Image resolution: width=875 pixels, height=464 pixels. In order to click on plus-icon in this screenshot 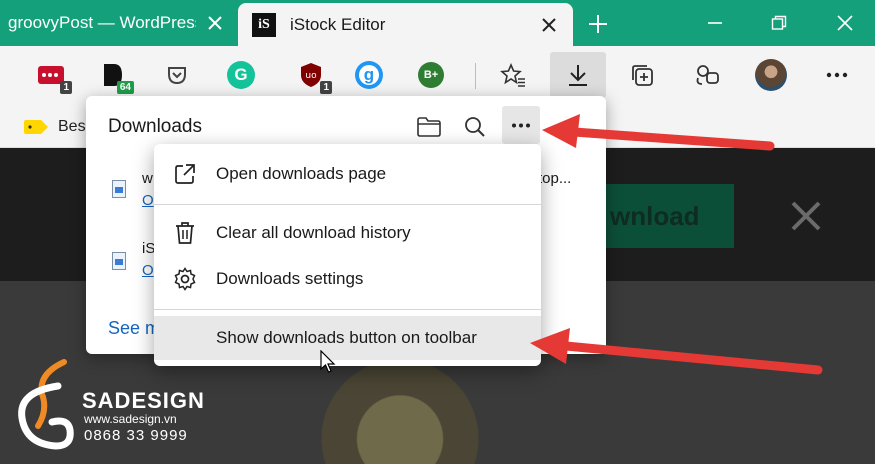, I will do `click(598, 24)`.